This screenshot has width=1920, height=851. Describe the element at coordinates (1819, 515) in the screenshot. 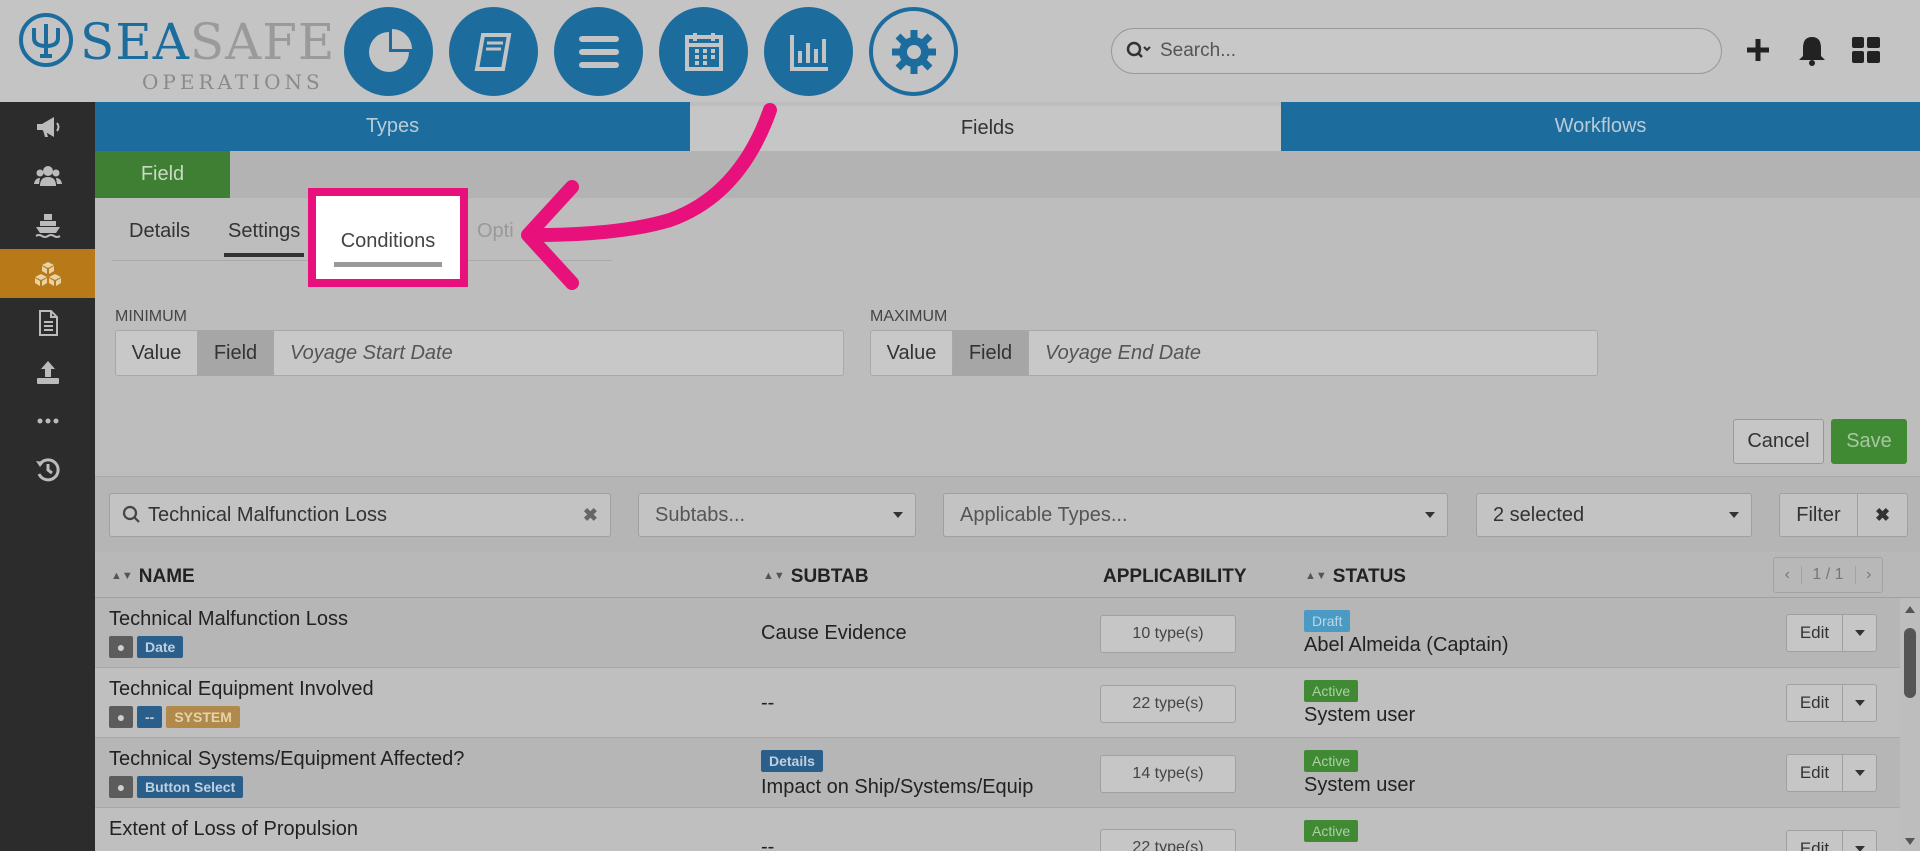

I see `filter-button: Filter` at that location.